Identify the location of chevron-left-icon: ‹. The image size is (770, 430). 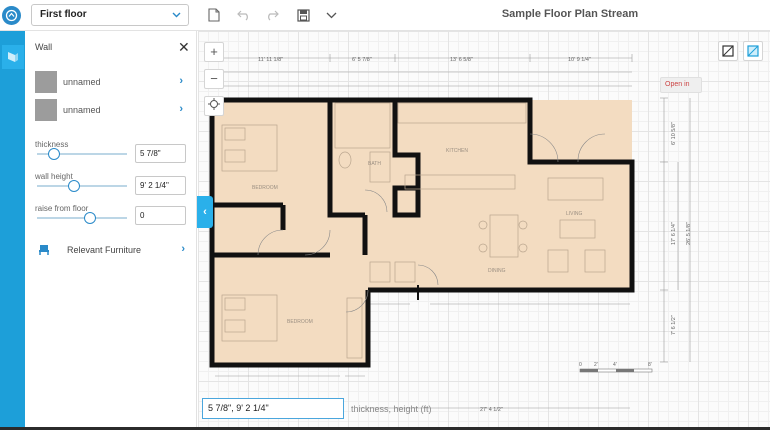
(205, 212).